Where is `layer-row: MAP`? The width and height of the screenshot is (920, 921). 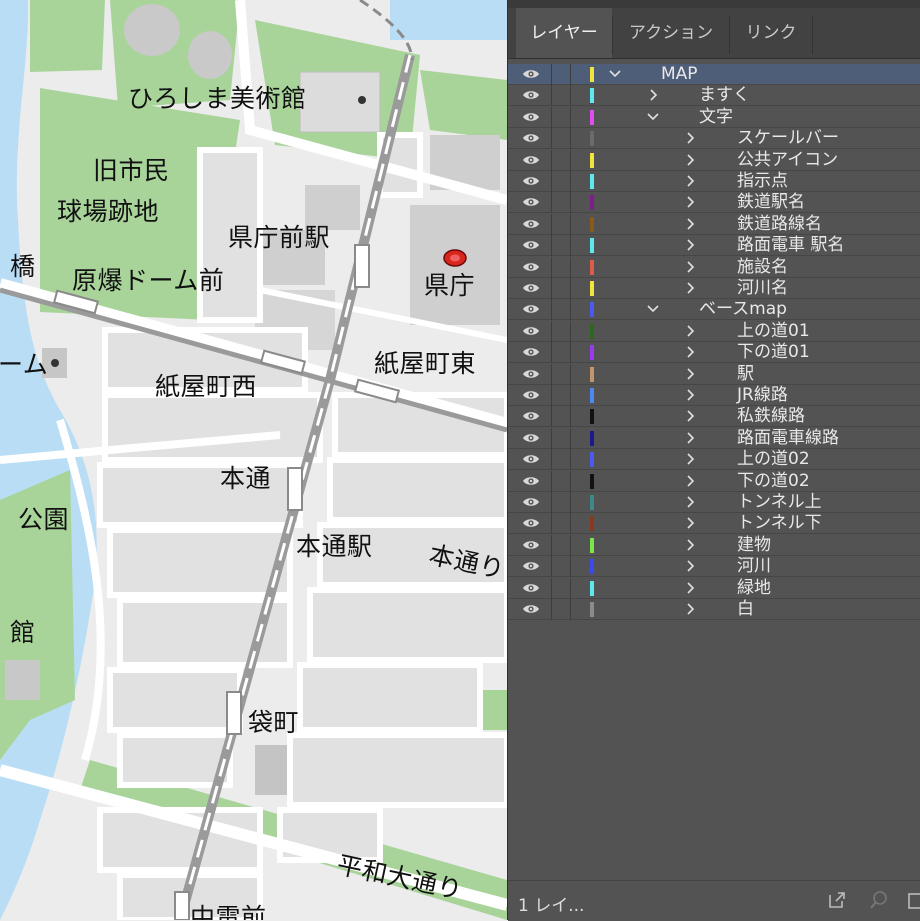 layer-row: MAP is located at coordinates (714, 74).